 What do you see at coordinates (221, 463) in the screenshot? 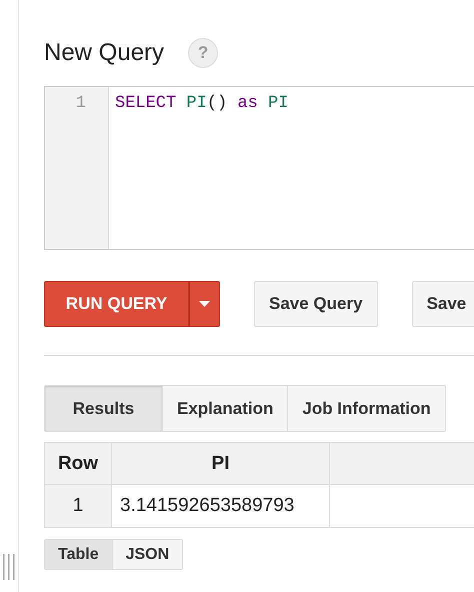
I see `column-header: PI` at bounding box center [221, 463].